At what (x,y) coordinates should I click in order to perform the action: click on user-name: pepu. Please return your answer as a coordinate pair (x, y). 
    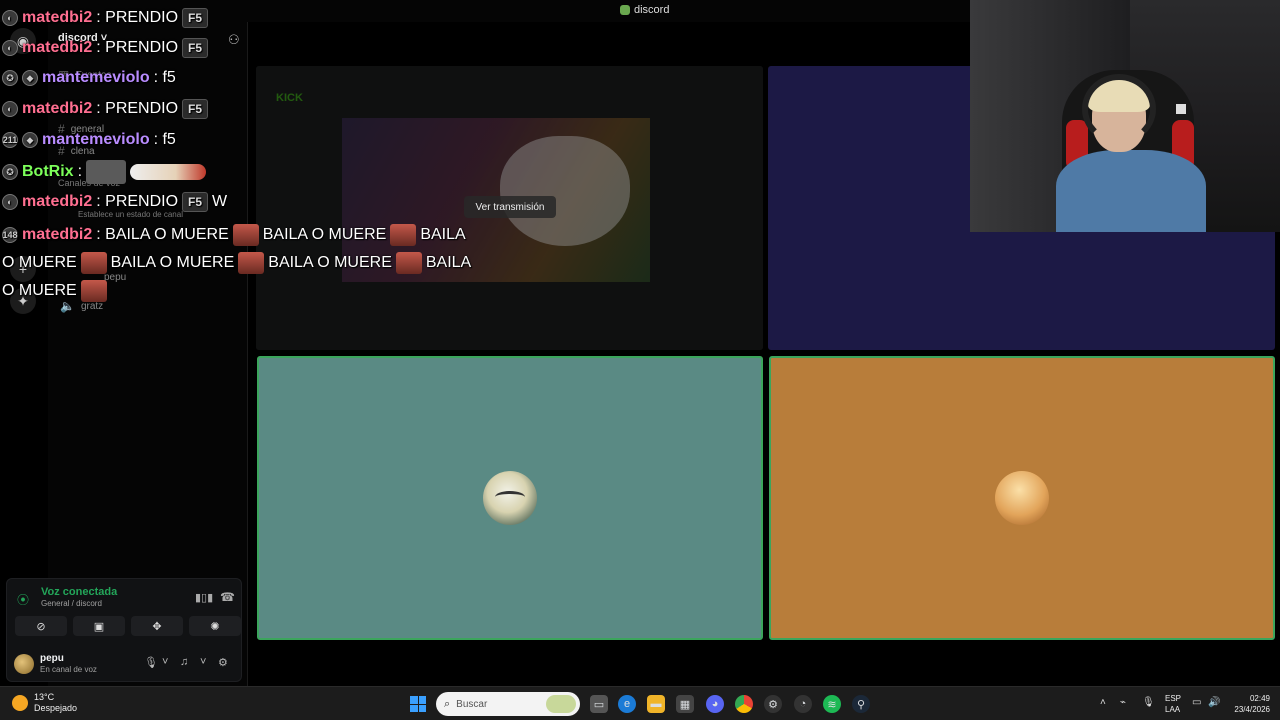
    Looking at the image, I should click on (52, 658).